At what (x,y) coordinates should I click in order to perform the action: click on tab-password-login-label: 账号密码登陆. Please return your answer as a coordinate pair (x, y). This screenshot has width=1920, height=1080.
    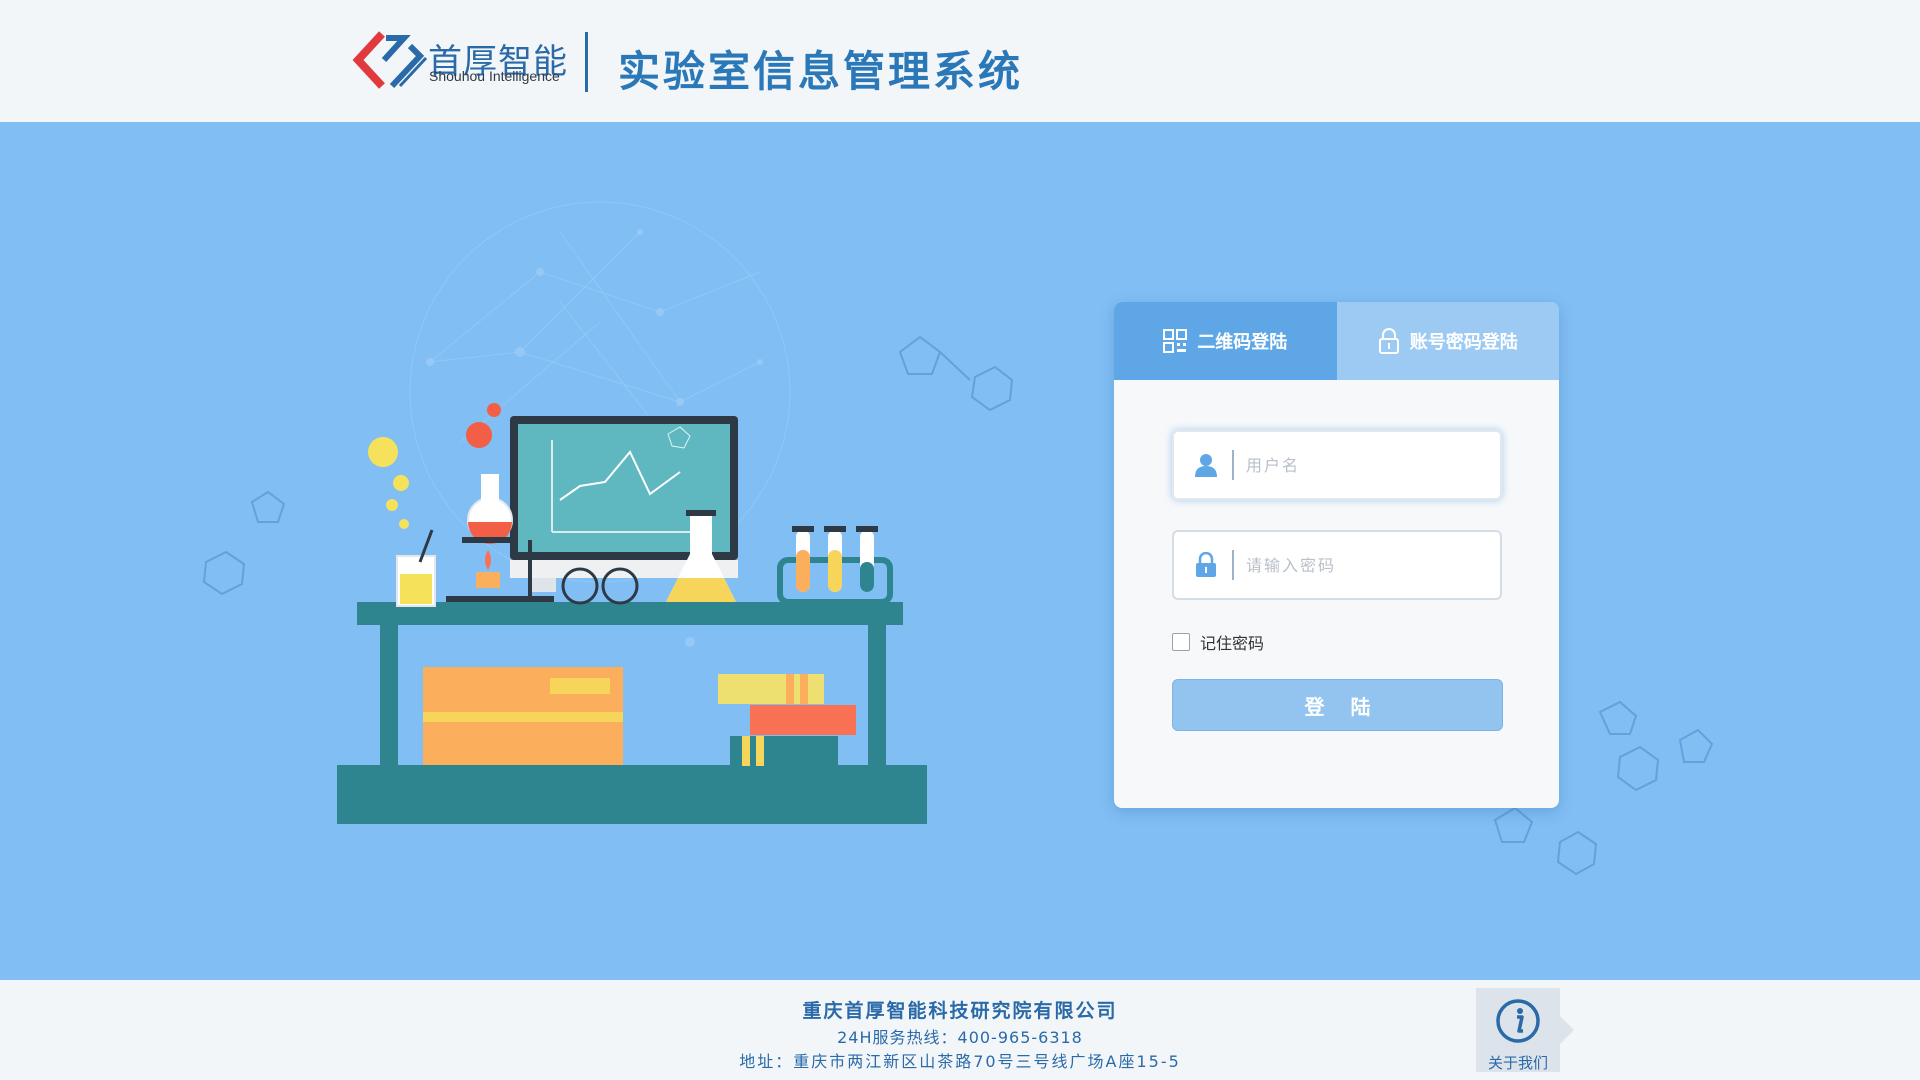
    Looking at the image, I should click on (1463, 342).